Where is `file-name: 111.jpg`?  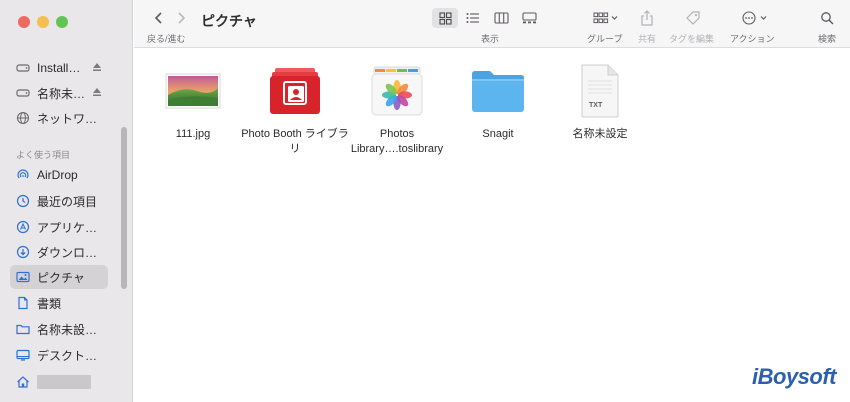 file-name: 111.jpg is located at coordinates (193, 134).